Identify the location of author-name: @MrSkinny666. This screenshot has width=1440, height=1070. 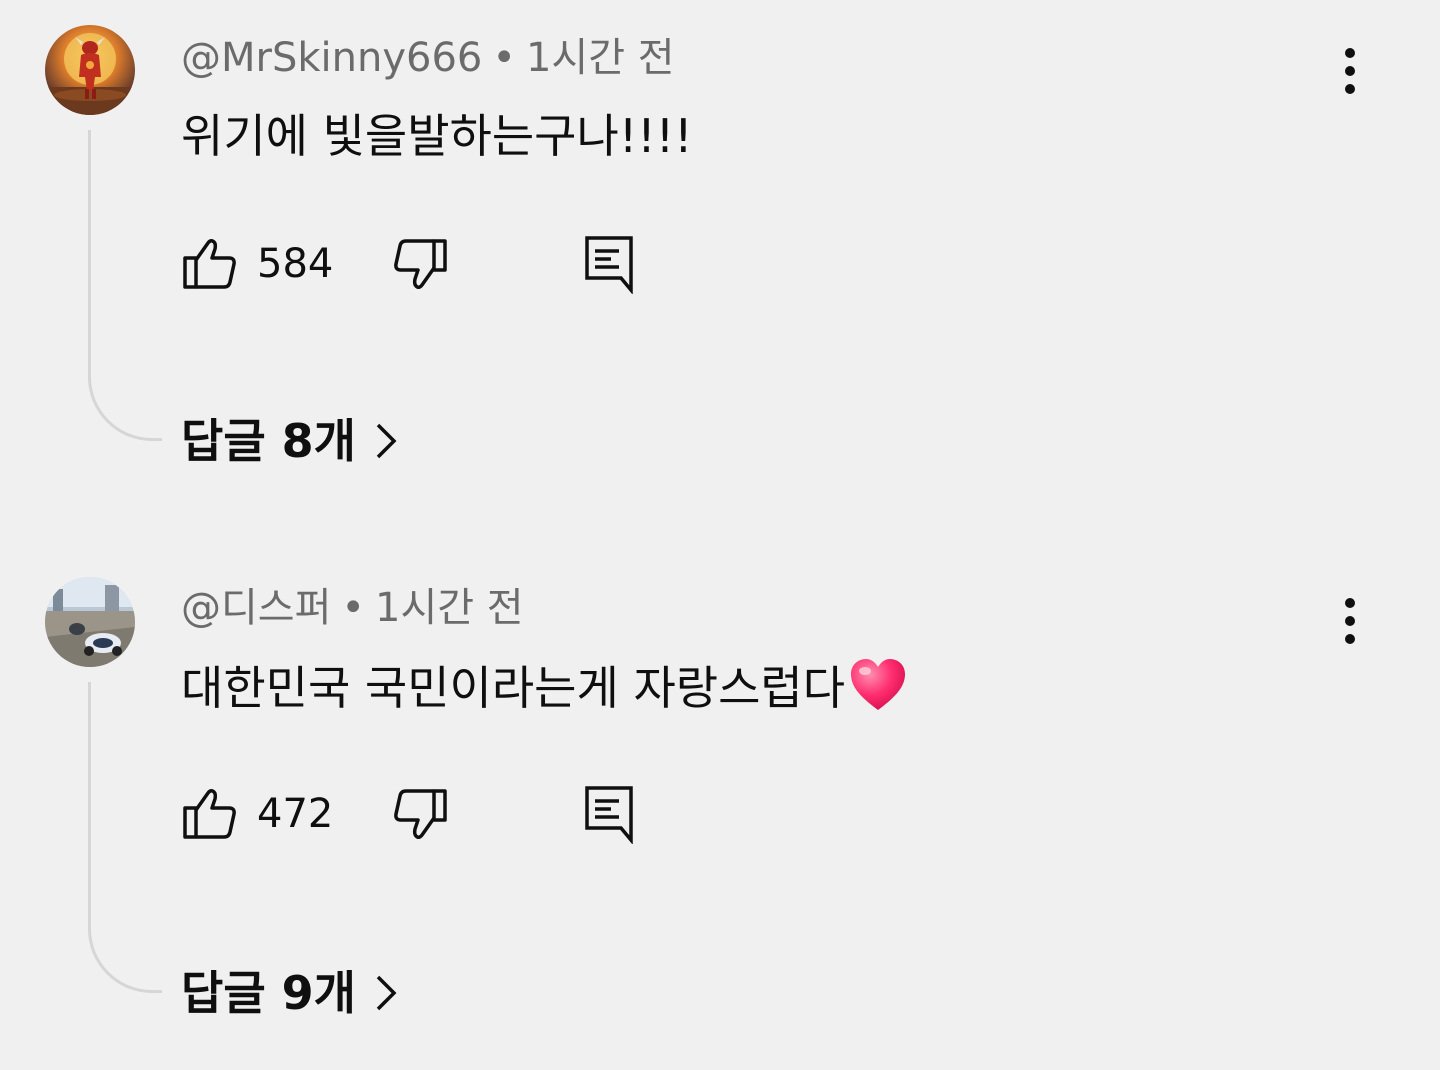
(331, 58).